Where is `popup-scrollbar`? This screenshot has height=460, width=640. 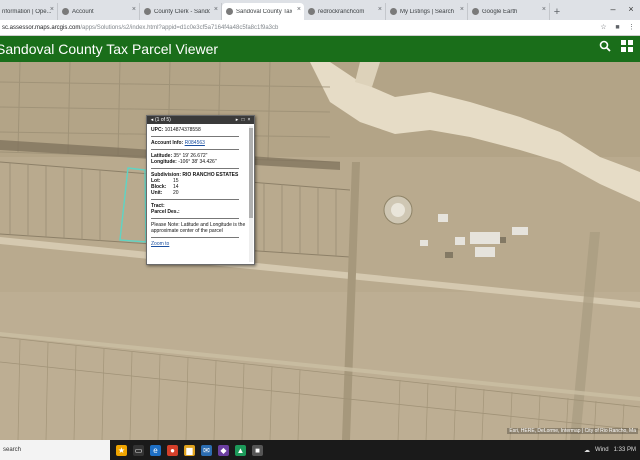
popup-scrollbar is located at coordinates (251, 194).